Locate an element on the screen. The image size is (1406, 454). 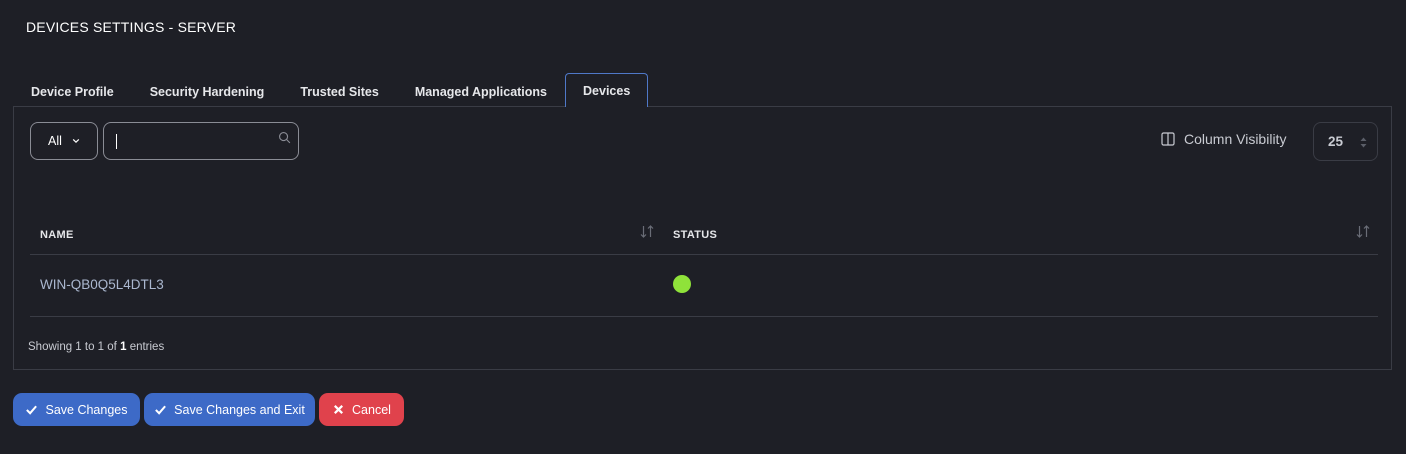
close-icon is located at coordinates (339, 409).